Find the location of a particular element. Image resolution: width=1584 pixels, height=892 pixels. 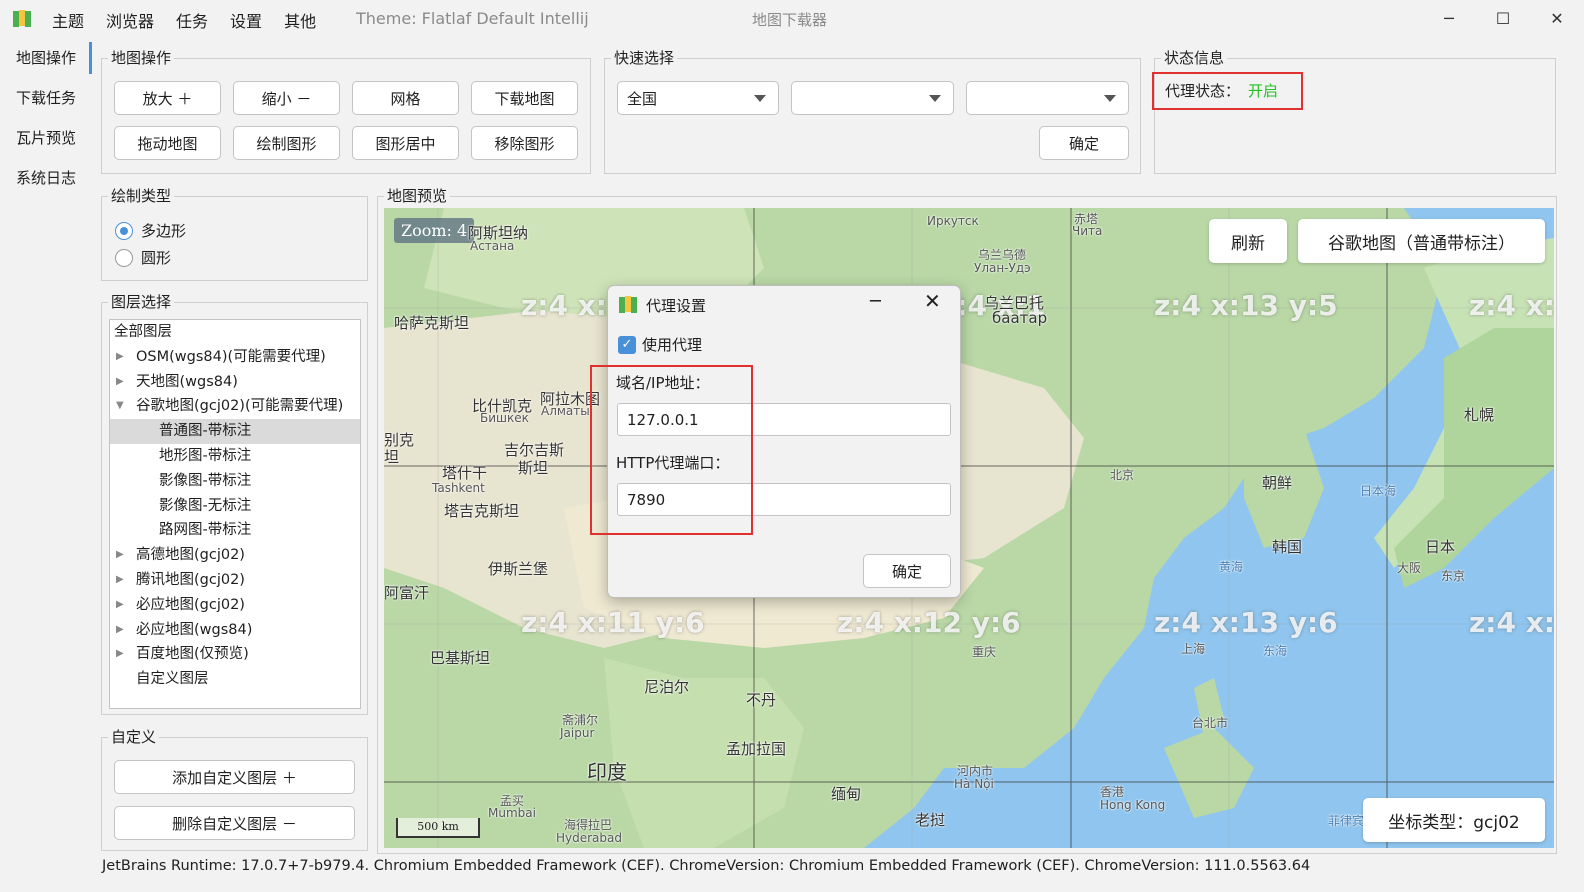

province-select: 全国 is located at coordinates (698, 98).